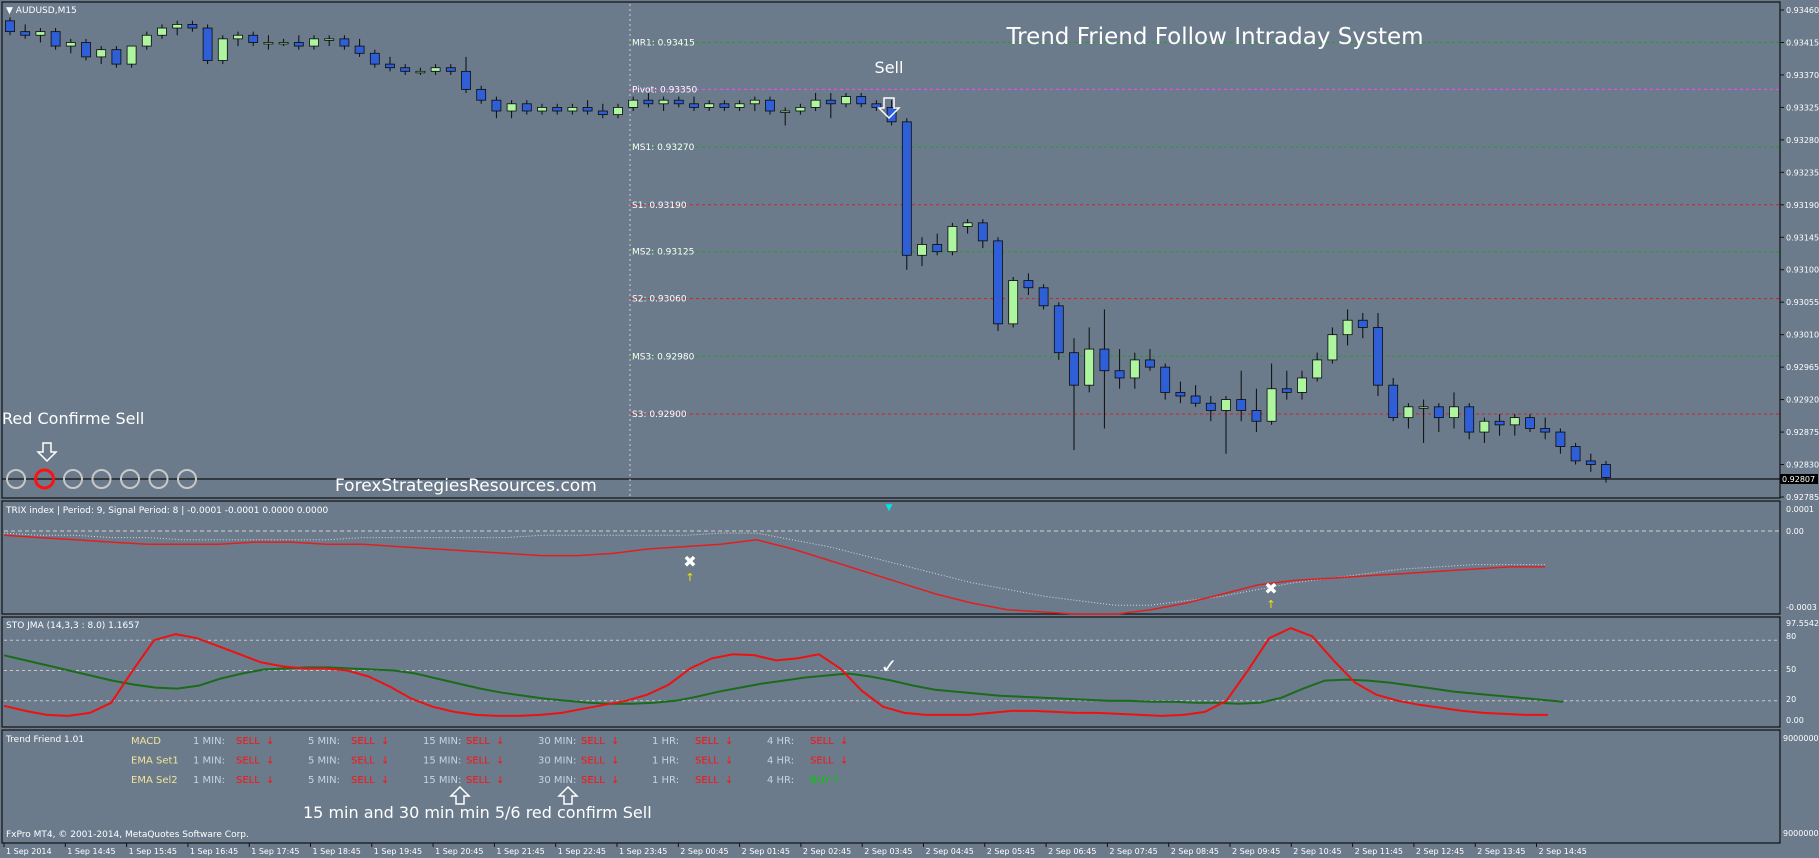 This screenshot has width=1819, height=858. Describe the element at coordinates (950, 851) in the screenshot. I see `time-tick-label: 2 Sep 04:45` at that location.